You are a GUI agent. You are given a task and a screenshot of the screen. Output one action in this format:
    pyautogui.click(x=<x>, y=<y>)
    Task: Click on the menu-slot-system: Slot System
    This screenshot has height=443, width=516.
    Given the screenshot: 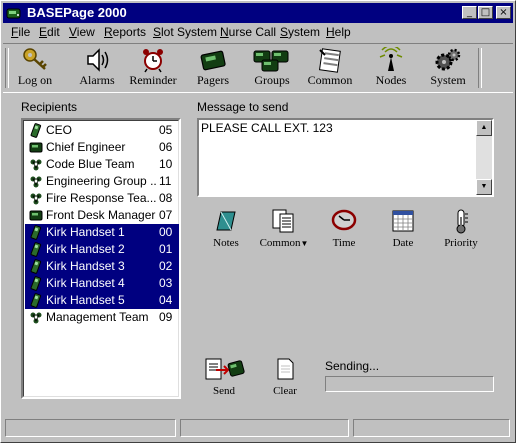 What is the action you would take?
    pyautogui.click(x=185, y=32)
    